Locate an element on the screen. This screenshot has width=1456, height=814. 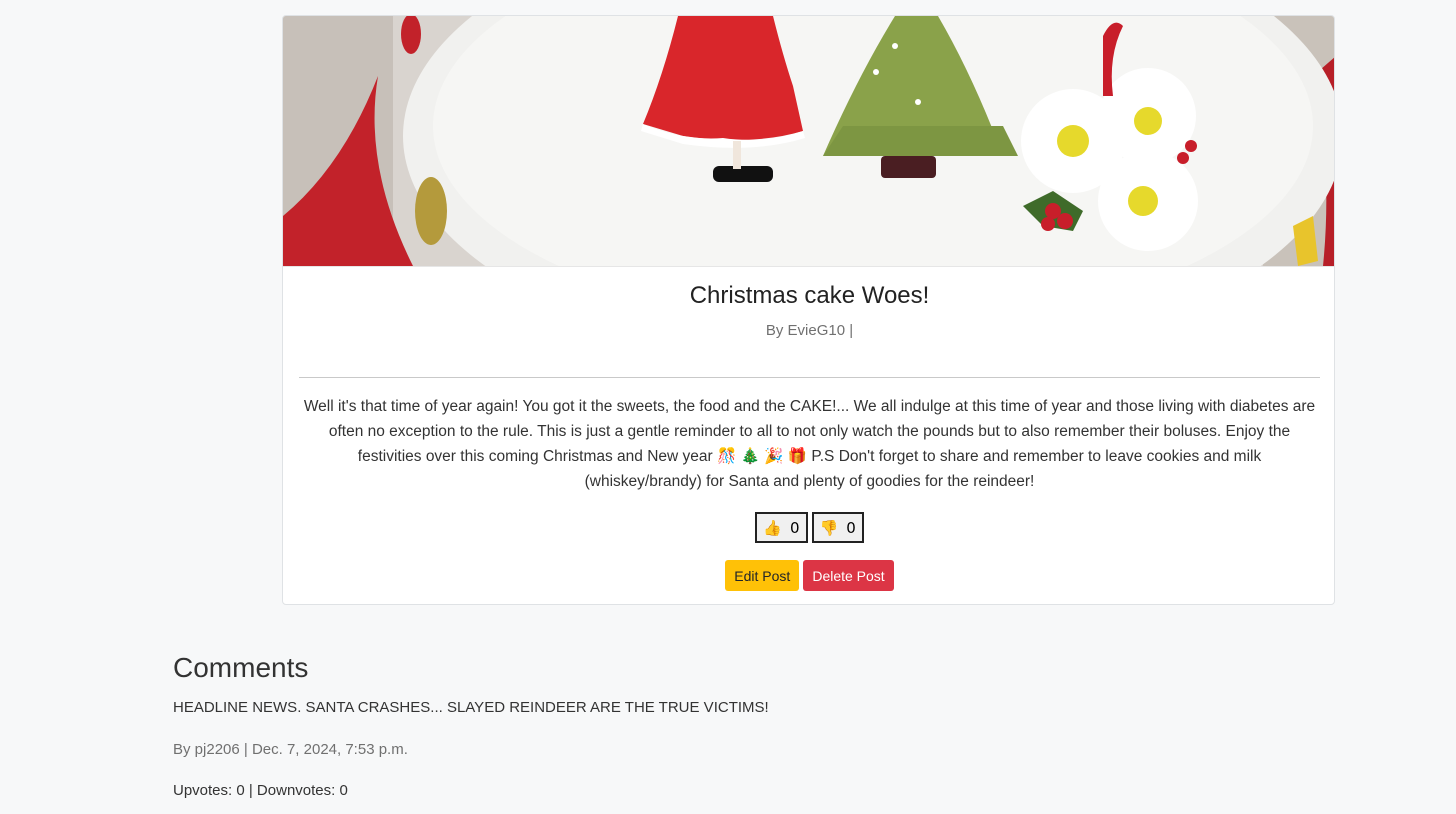
comment-votes: Upvotes: 0 | Downvotes: 0 is located at coordinates (260, 790).